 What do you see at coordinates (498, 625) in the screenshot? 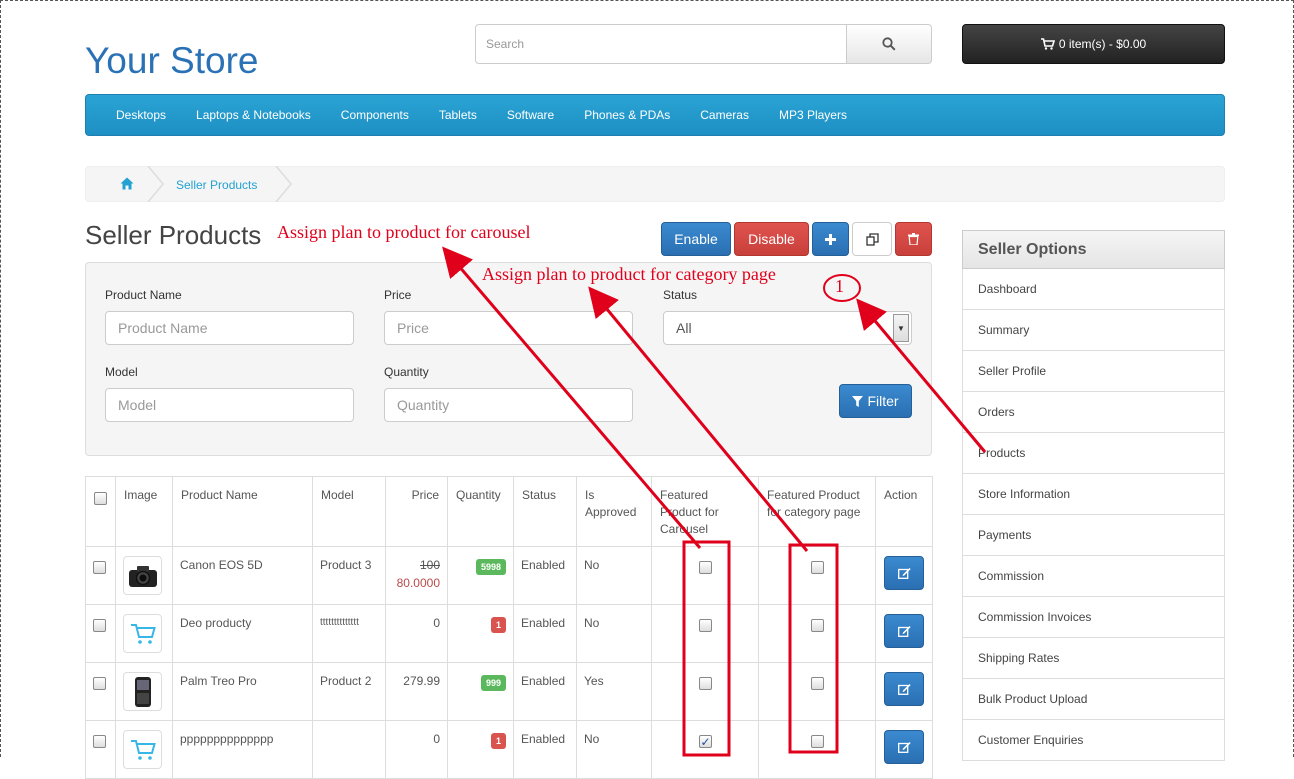
I see `quantity-badge: 1` at bounding box center [498, 625].